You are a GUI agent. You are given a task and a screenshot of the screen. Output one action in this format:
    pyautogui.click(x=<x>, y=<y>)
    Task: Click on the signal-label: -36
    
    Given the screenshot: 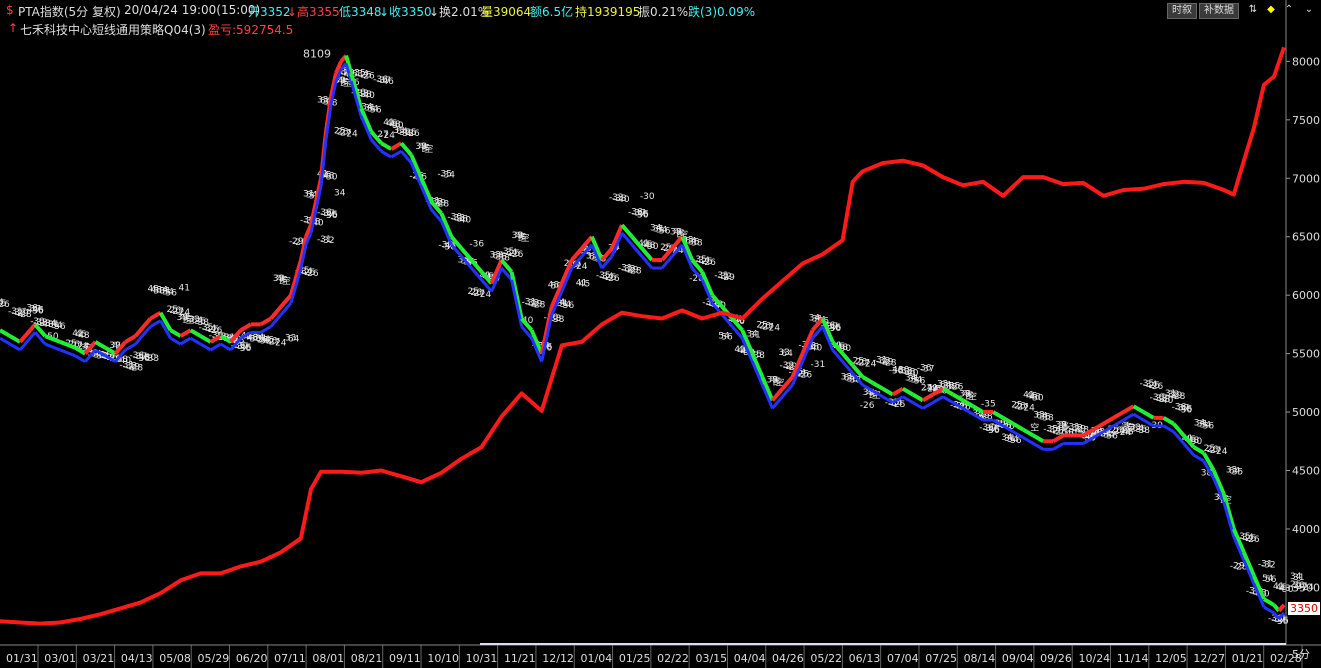 What is the action you would take?
    pyautogui.click(x=476, y=245)
    